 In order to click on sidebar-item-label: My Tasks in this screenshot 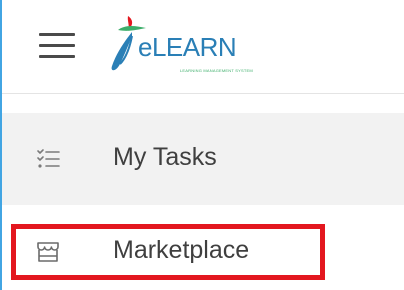, I will do `click(165, 157)`.